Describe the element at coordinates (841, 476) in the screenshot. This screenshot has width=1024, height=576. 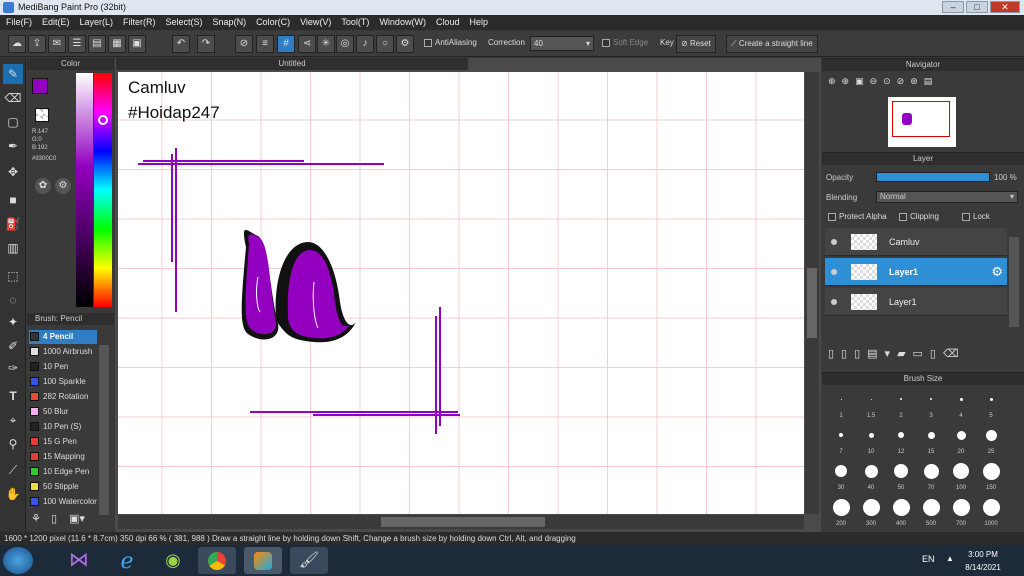
I see `brush-size-option: 30` at that location.